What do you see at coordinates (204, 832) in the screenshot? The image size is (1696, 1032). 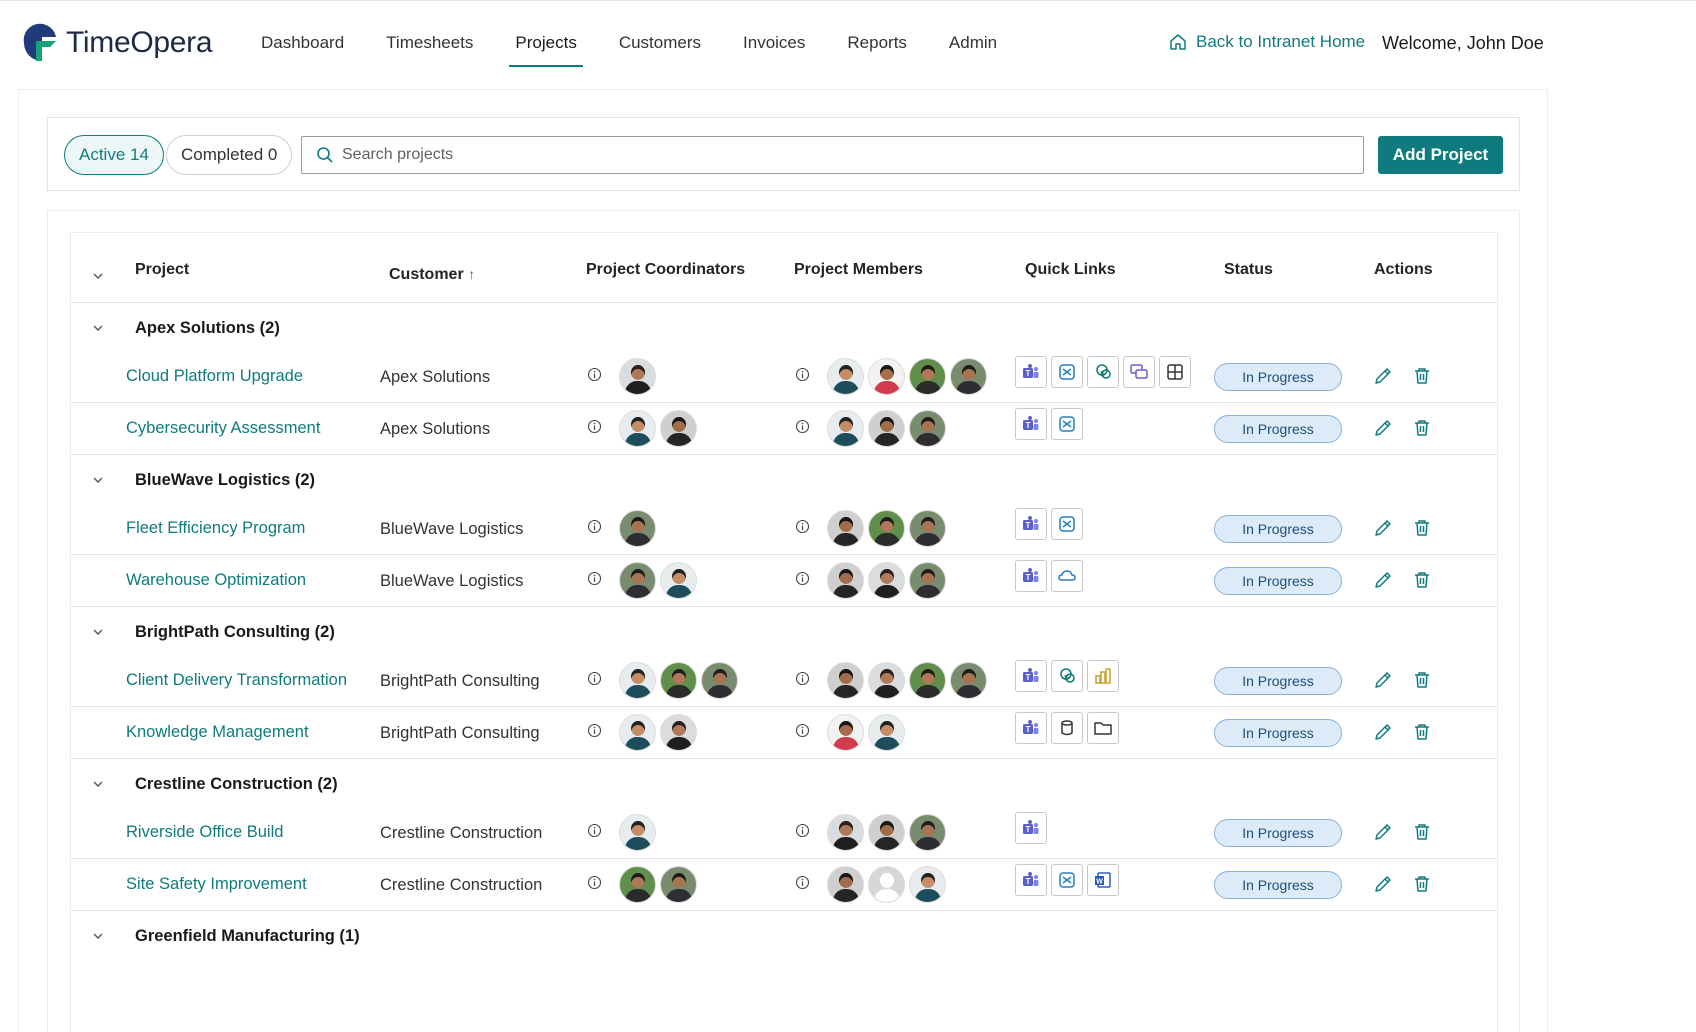 I see `project-link: Riverside Office Build` at bounding box center [204, 832].